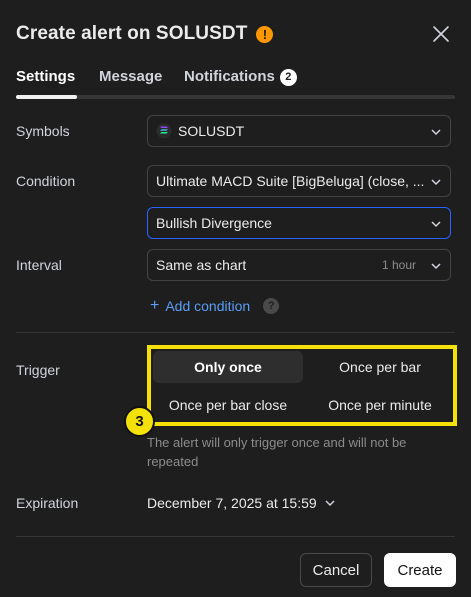  I want to click on condition-signal-value: Bullish Divergence, so click(214, 223).